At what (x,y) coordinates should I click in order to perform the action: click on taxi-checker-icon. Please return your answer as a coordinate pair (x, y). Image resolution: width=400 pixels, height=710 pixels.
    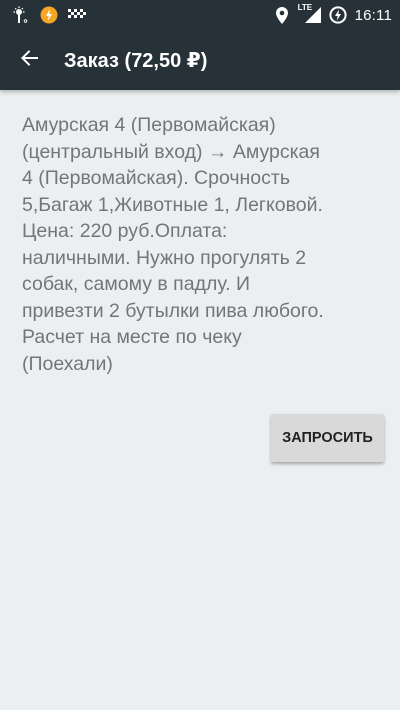
    Looking at the image, I should click on (77, 15).